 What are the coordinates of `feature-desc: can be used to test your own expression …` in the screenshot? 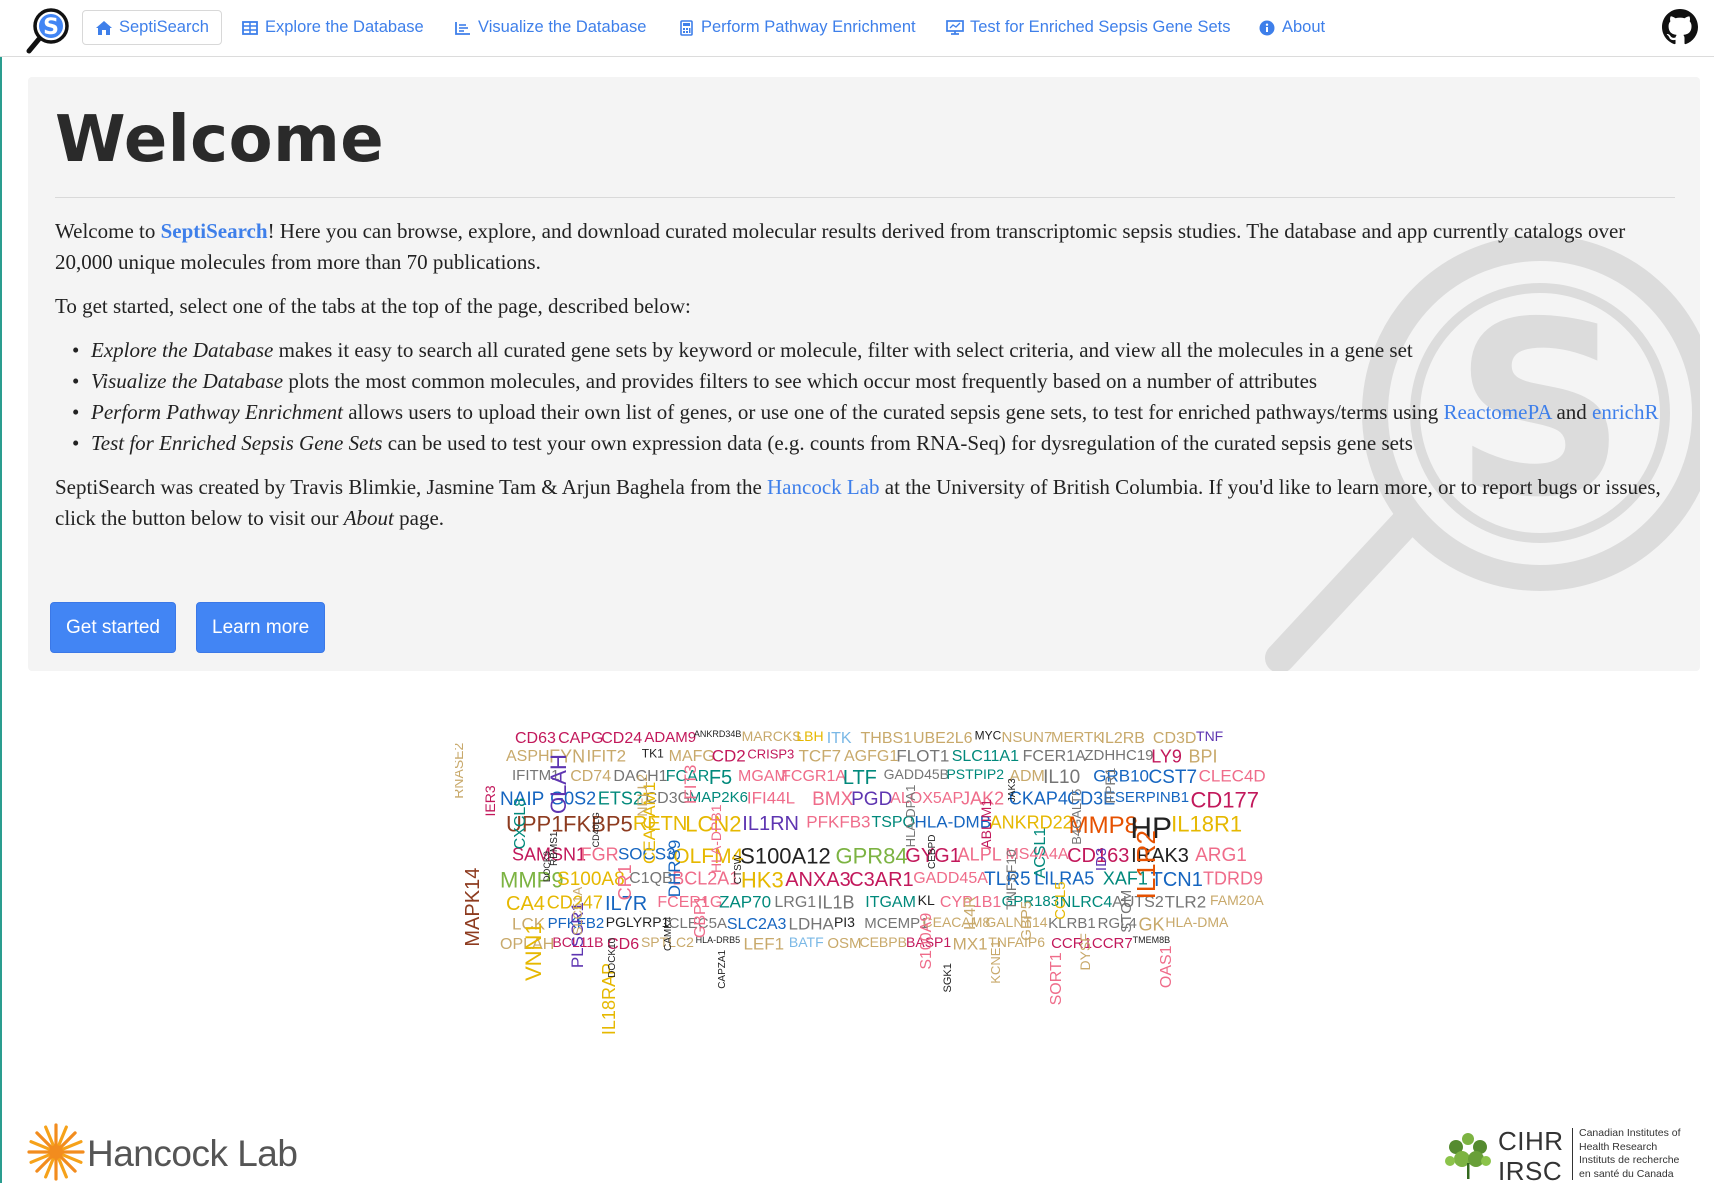 It's located at (897, 443).